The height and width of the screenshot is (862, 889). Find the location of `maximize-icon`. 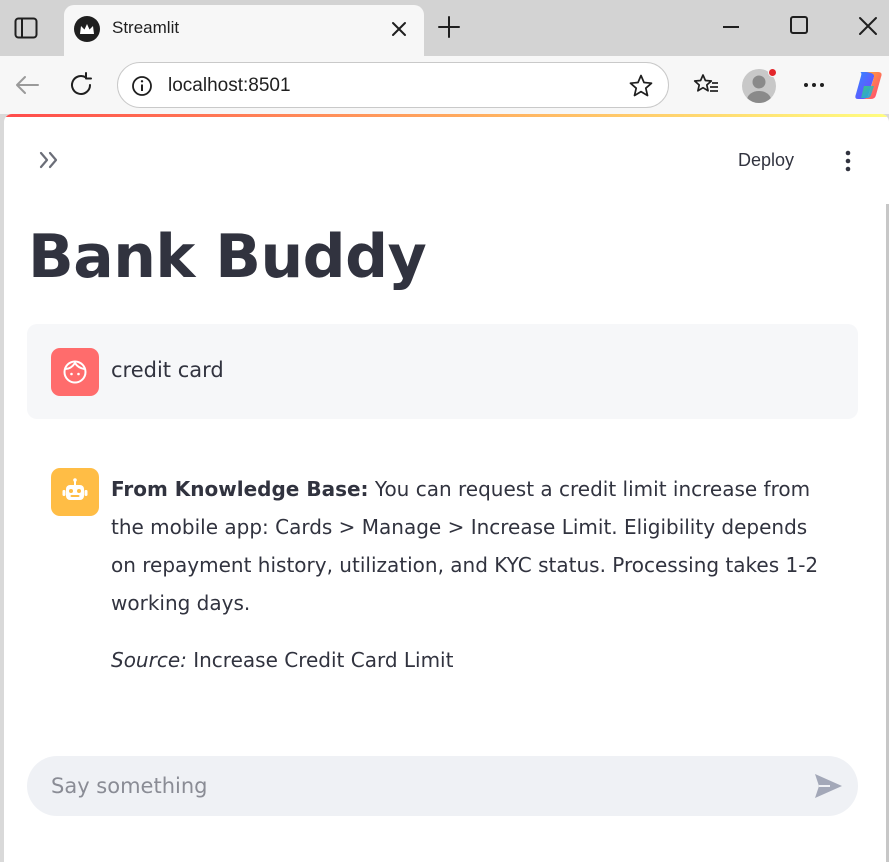

maximize-icon is located at coordinates (799, 25).